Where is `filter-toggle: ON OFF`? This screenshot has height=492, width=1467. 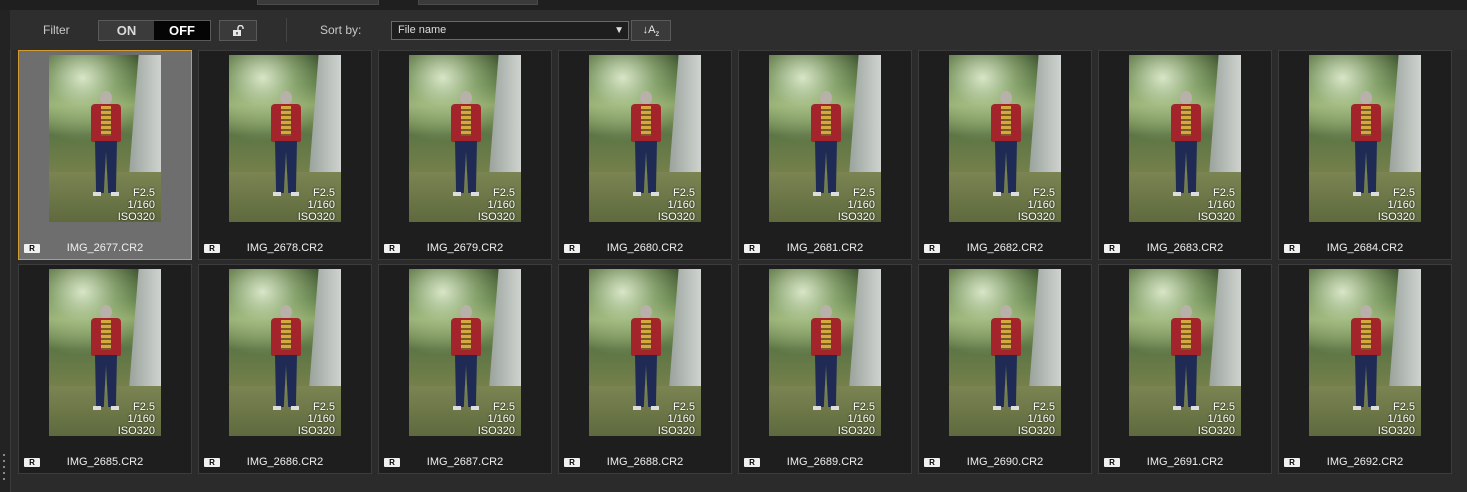 filter-toggle: ON OFF is located at coordinates (154, 30).